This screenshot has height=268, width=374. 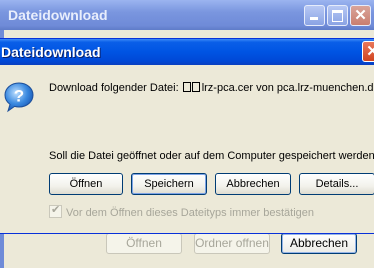 What do you see at coordinates (115, 88) in the screenshot?
I see `download-prefix: Download folgender Datei:` at bounding box center [115, 88].